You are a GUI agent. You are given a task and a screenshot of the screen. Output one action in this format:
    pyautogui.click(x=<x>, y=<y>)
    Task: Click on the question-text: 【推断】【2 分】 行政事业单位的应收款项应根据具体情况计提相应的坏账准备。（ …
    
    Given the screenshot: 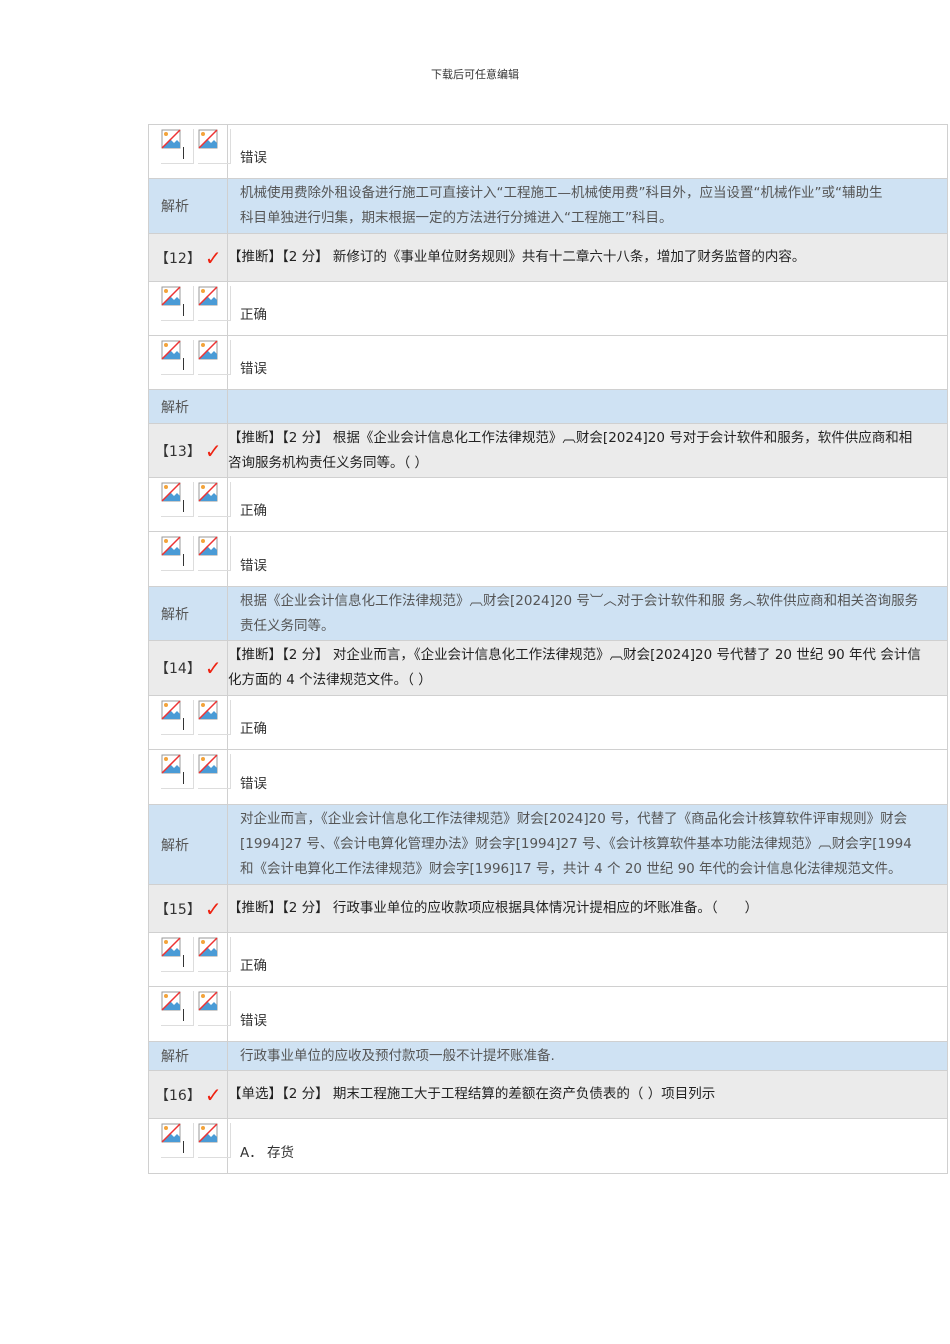 What is the action you would take?
    pyautogui.click(x=493, y=908)
    